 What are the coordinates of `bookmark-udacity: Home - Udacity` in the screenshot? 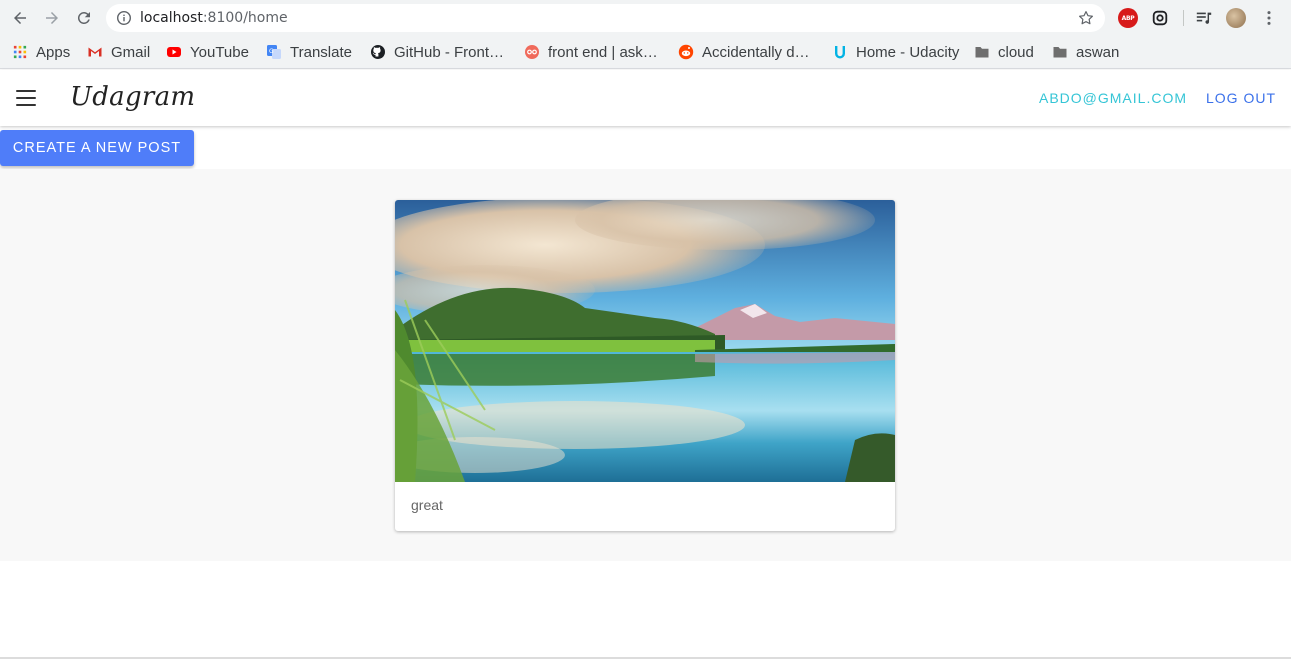 It's located at (895, 52).